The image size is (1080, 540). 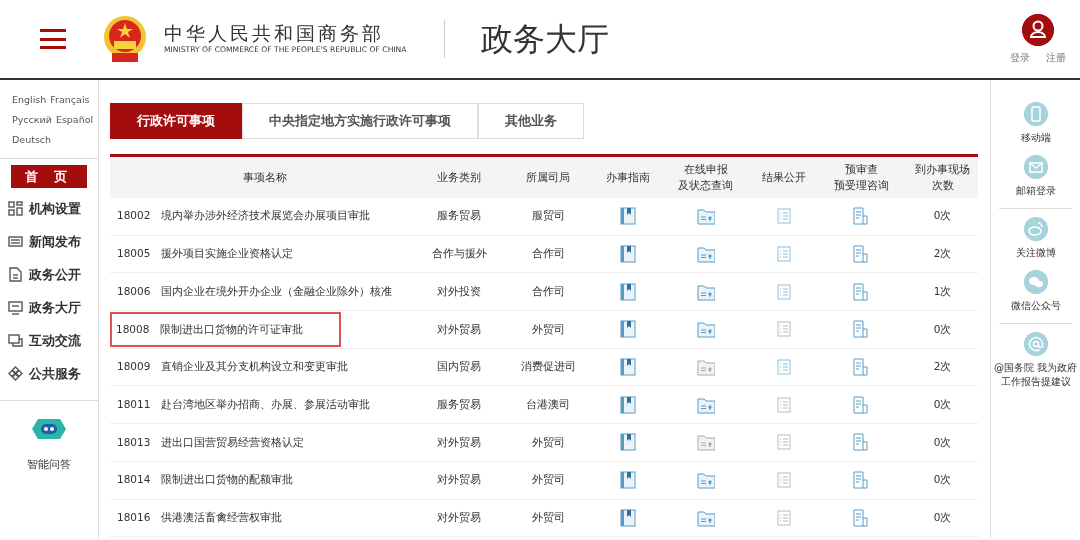 What do you see at coordinates (360, 121) in the screenshot?
I see `tab: 中央指定地方实施行政许可事项` at bounding box center [360, 121].